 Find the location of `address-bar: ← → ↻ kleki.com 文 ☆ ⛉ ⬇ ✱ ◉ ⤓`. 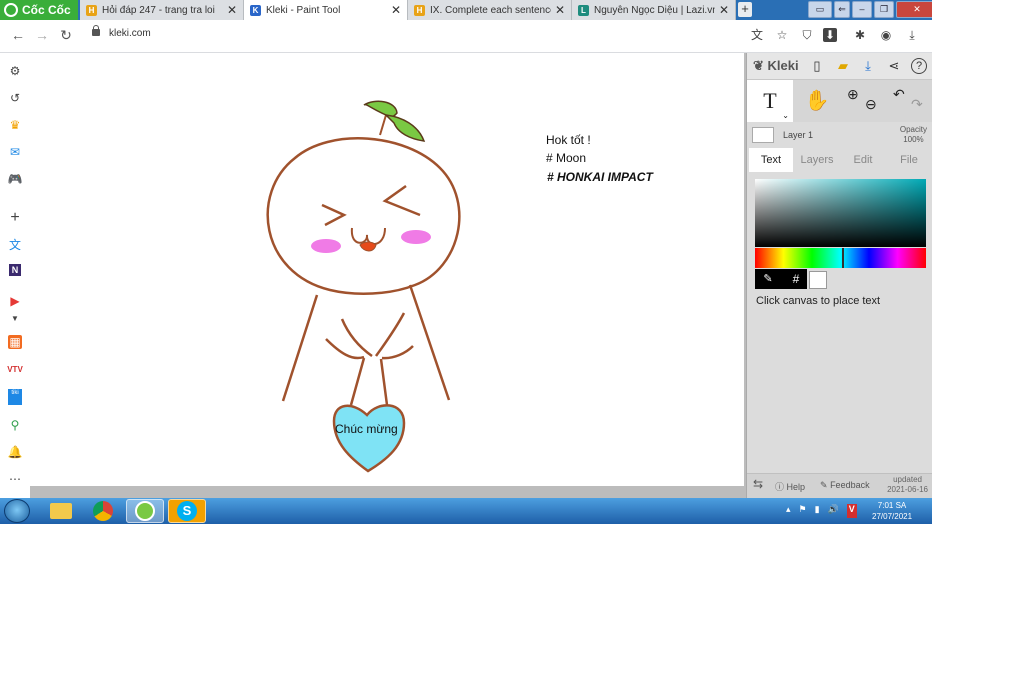

address-bar: ← → ↻ kleki.com 文 ☆ ⛉ ⬇ ✱ ◉ ⤓ is located at coordinates (466, 36).